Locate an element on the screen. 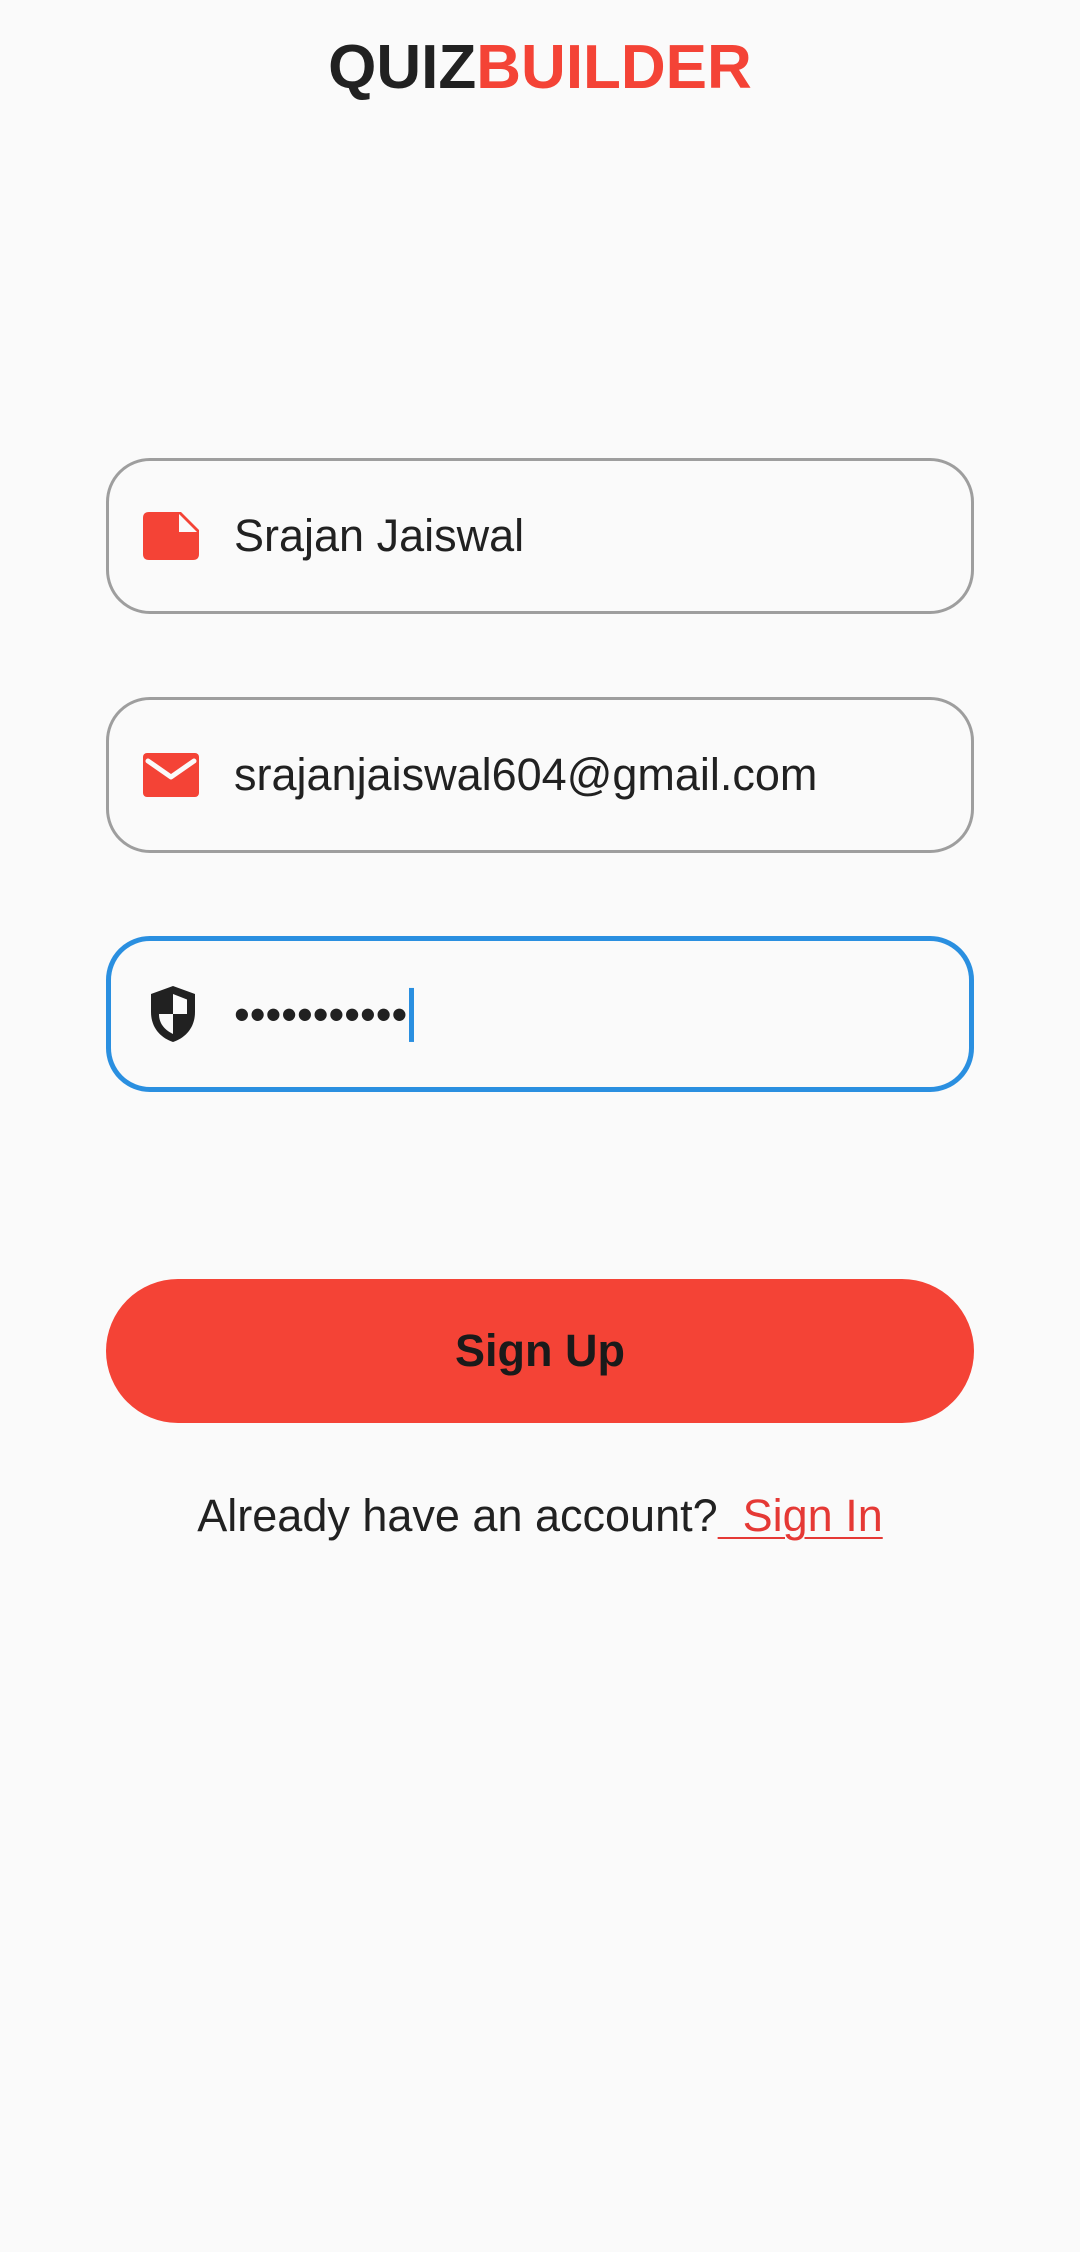  sign-in-prompt: Already have an account? Sign In is located at coordinates (540, 1516).